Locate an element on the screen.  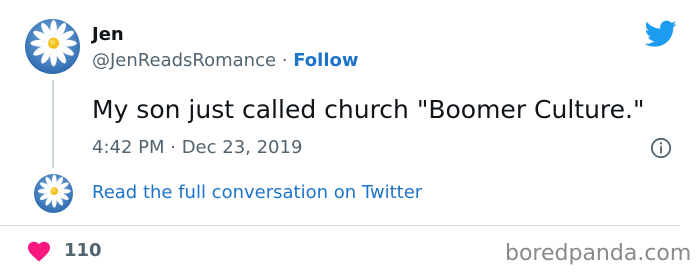
info-icon is located at coordinates (661, 148).